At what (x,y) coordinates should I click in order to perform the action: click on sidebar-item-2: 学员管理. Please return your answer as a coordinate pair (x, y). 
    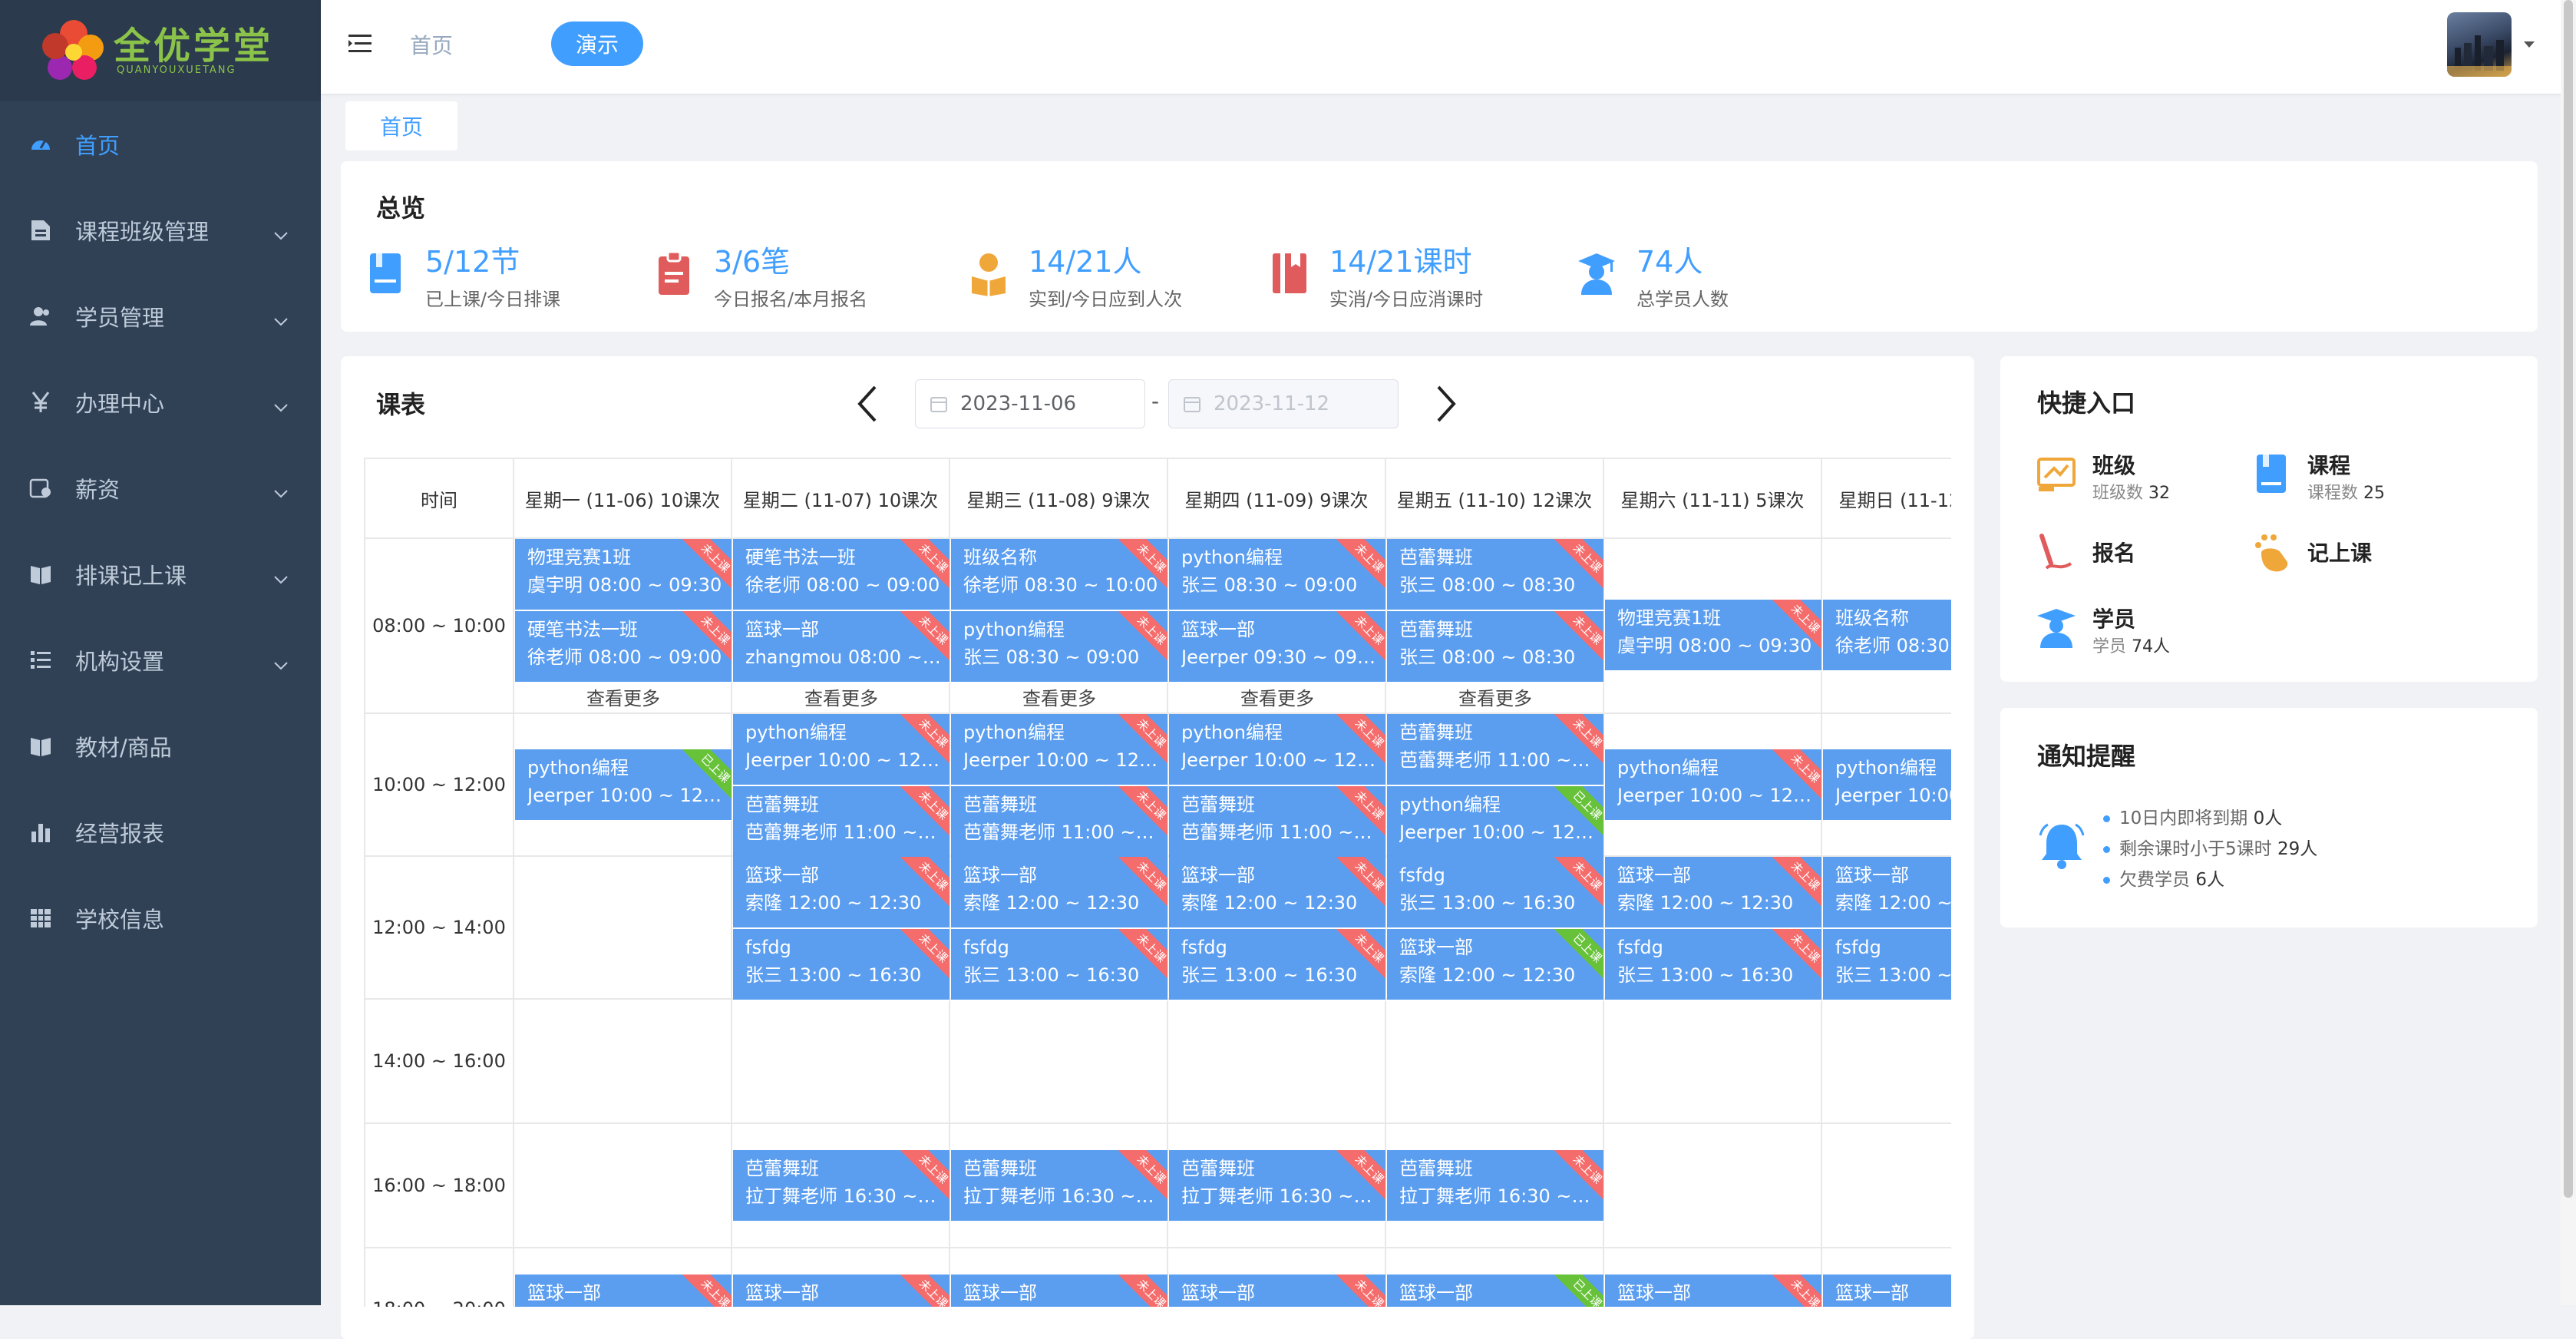
    Looking at the image, I should click on (160, 316).